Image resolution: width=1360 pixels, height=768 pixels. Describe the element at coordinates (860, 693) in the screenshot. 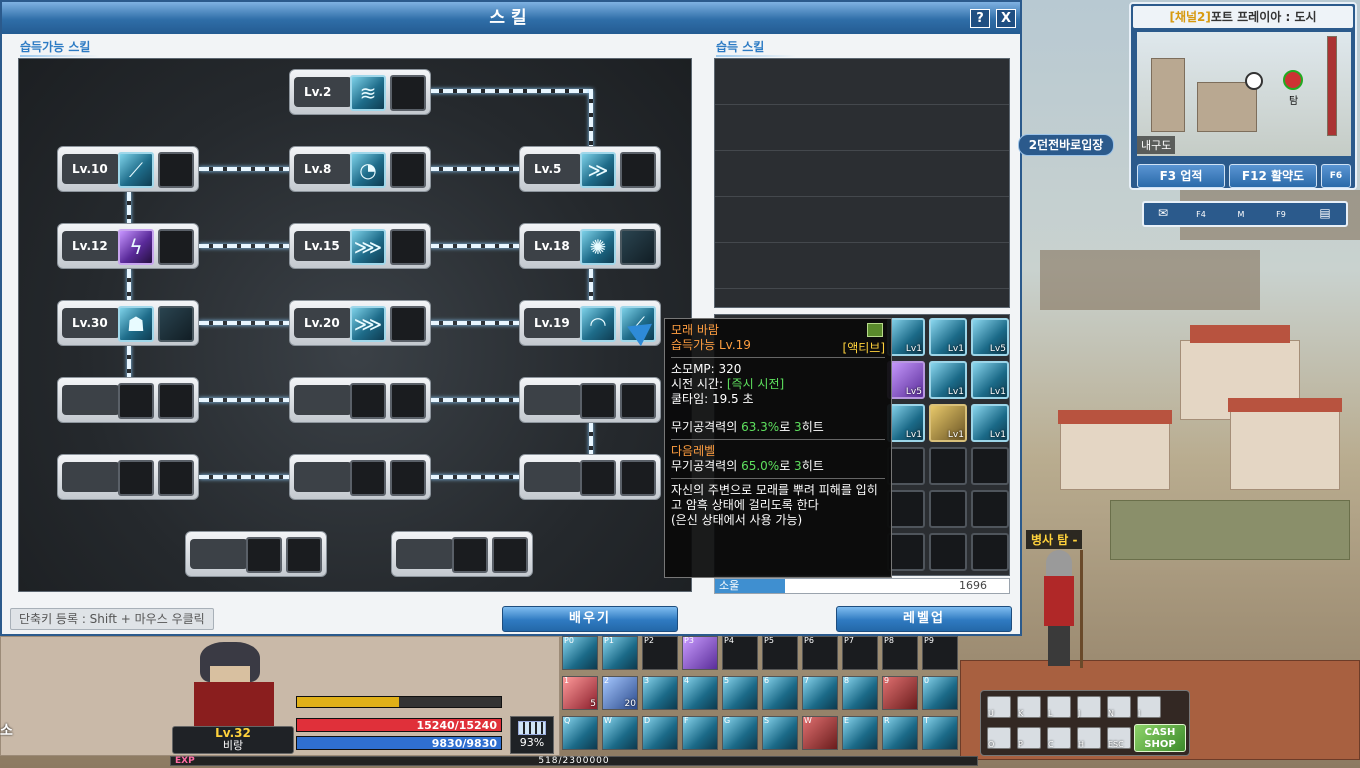

I see `hotkey-slot: 8` at that location.